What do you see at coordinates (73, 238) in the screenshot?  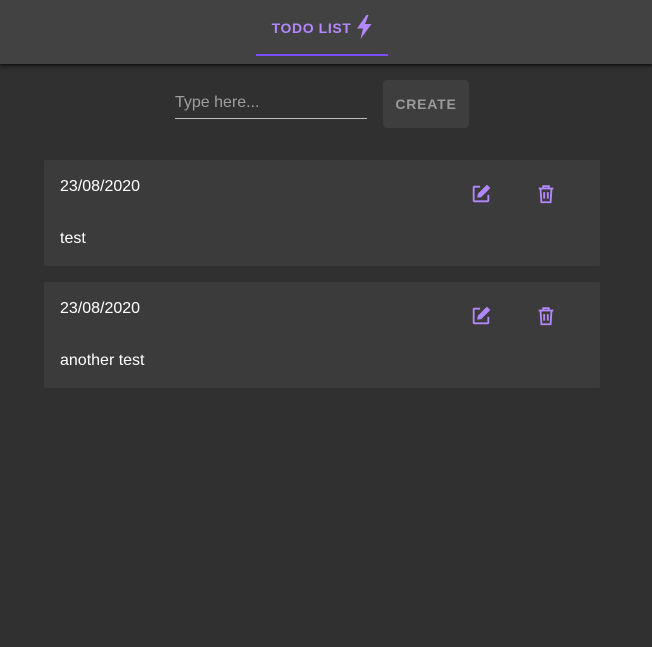 I see `todo-text: test` at bounding box center [73, 238].